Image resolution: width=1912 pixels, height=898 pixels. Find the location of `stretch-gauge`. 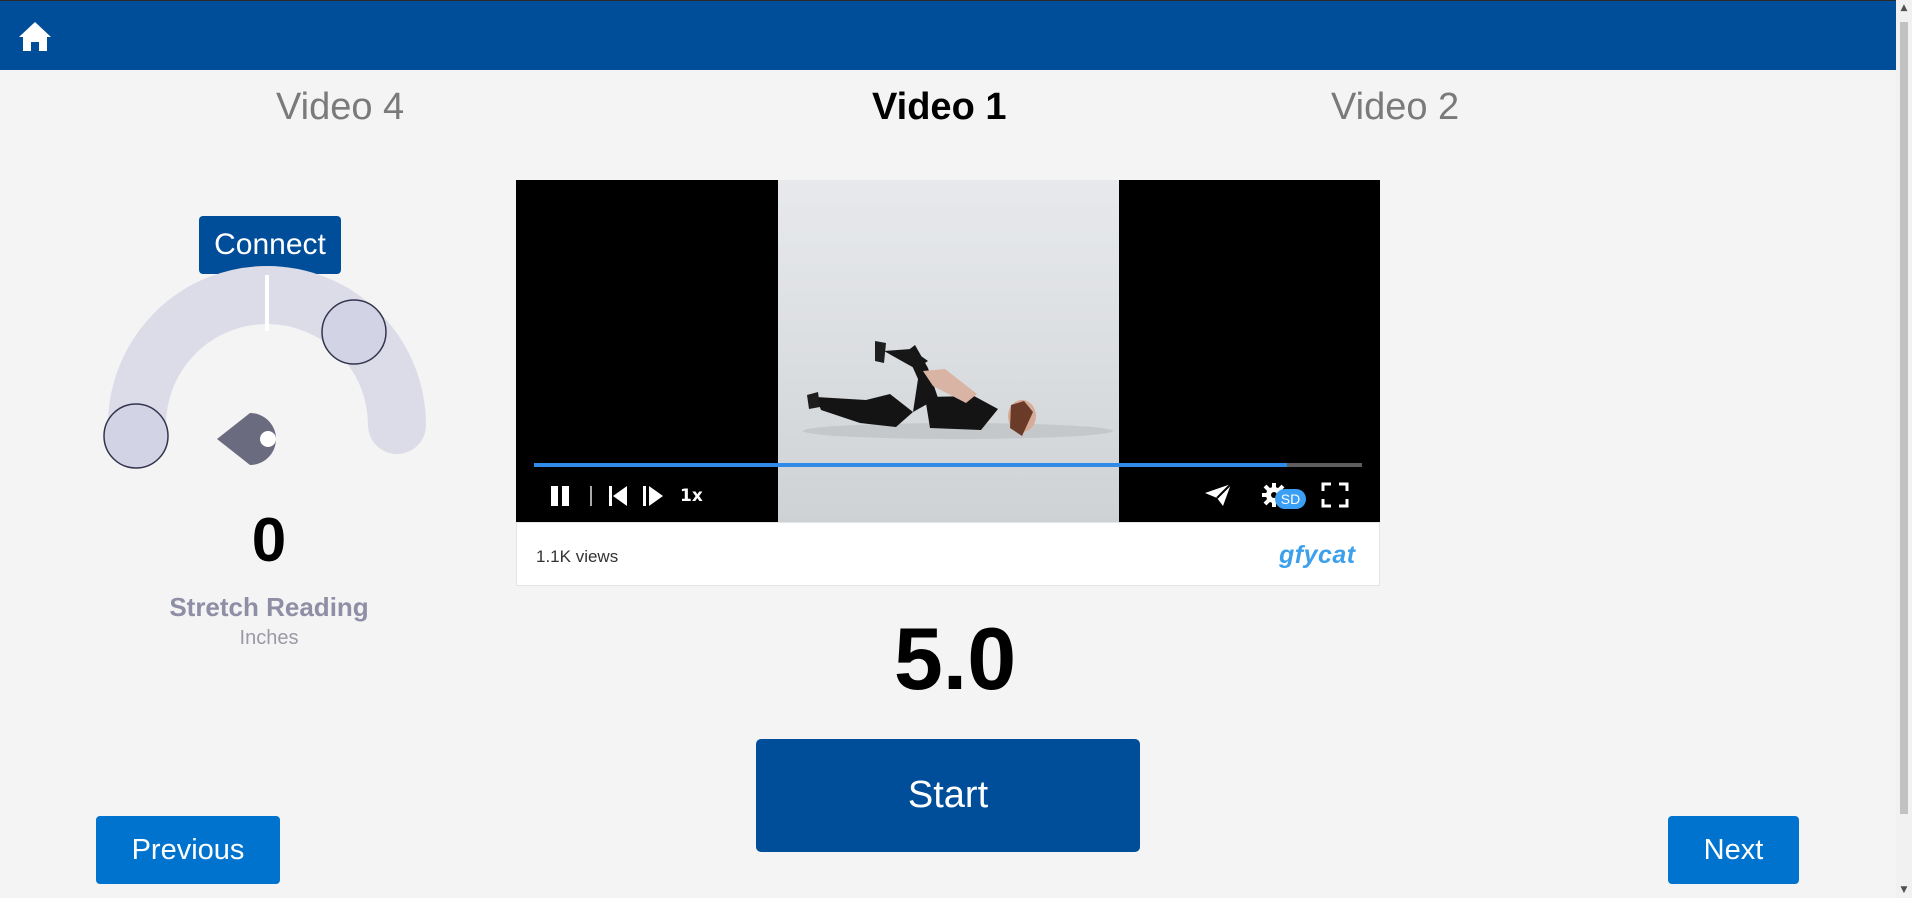

stretch-gauge is located at coordinates (264, 367).